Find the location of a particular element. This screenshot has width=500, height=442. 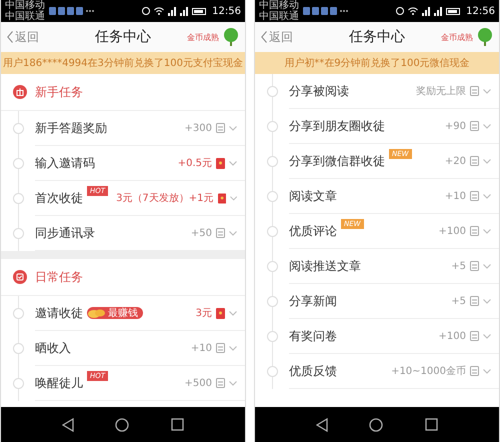

task-name: 唤醒徒儿 is located at coordinates (59, 383).